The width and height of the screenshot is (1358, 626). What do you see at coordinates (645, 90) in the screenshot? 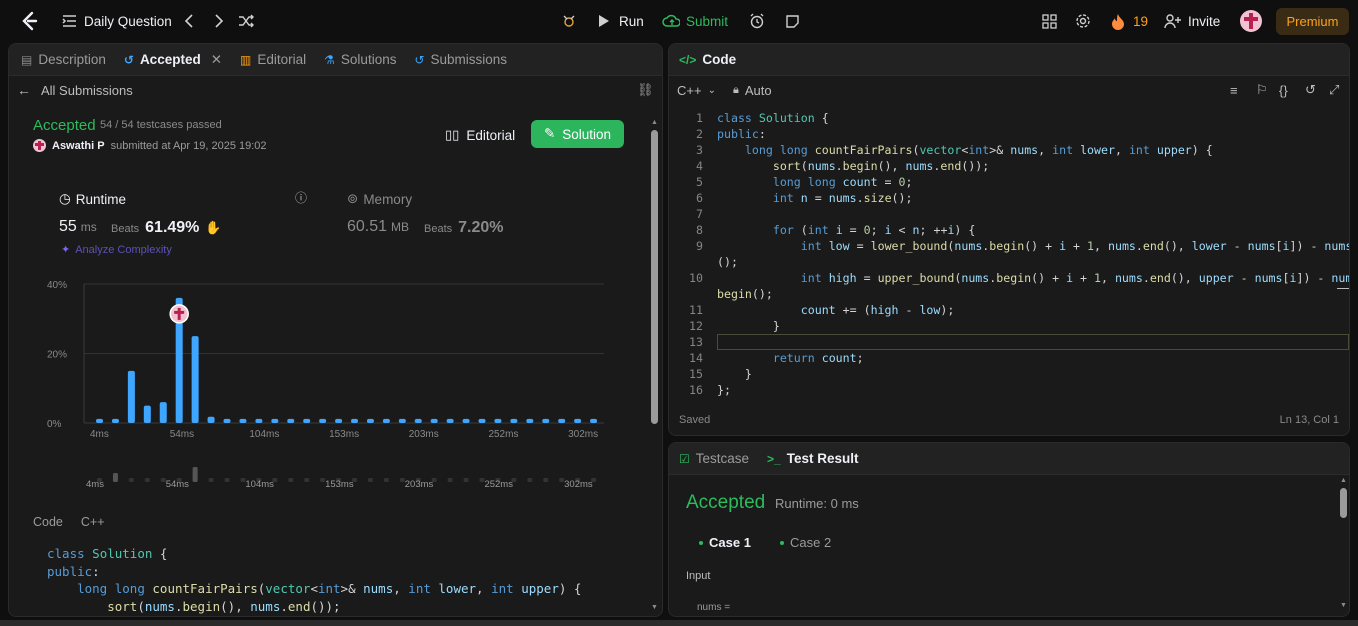
I see `link-icon: ⛓` at bounding box center [645, 90].